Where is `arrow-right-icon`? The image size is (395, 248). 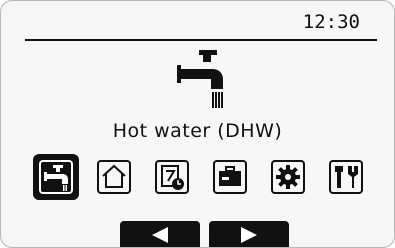 arrow-right-icon is located at coordinates (249, 235).